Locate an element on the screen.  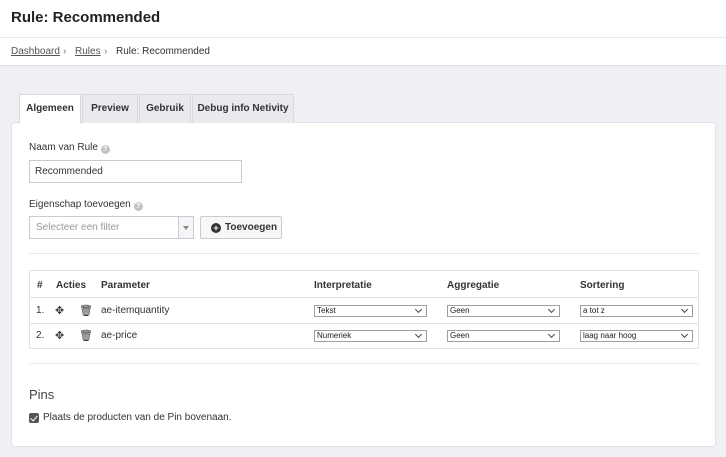
add-property-button: + Toevoegen is located at coordinates (241, 227).